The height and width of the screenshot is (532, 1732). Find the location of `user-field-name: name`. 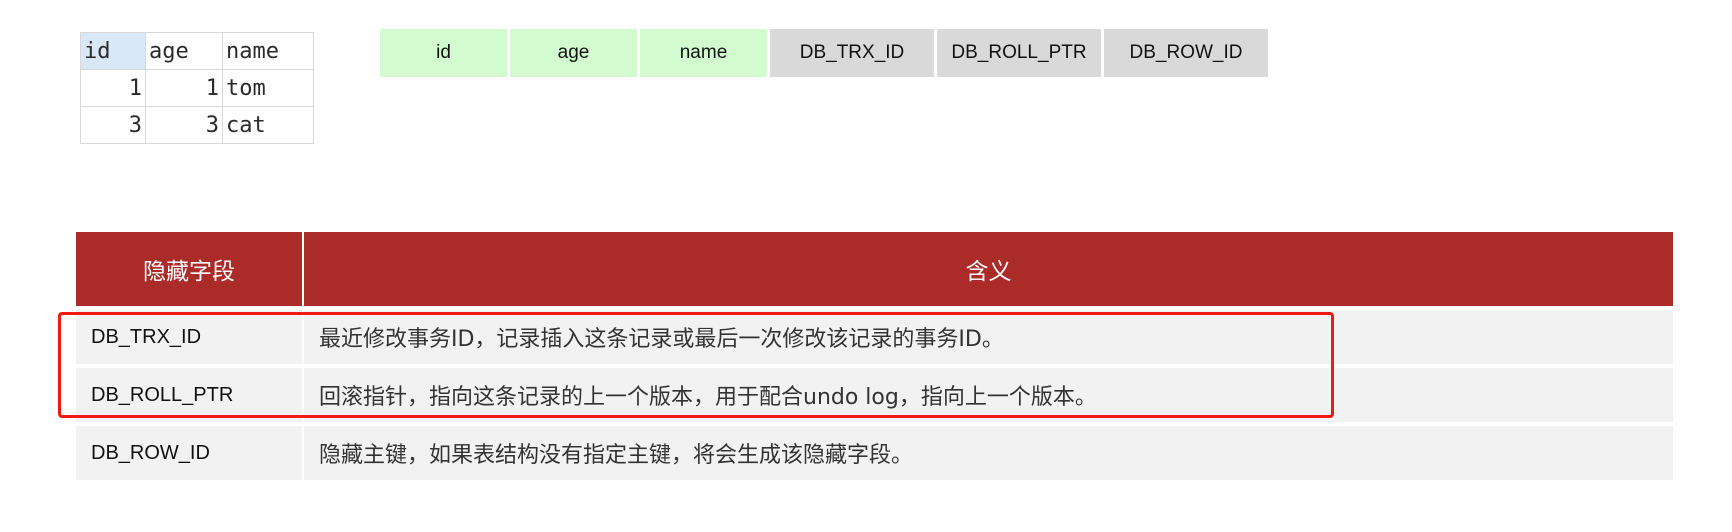

user-field-name: name is located at coordinates (703, 53).